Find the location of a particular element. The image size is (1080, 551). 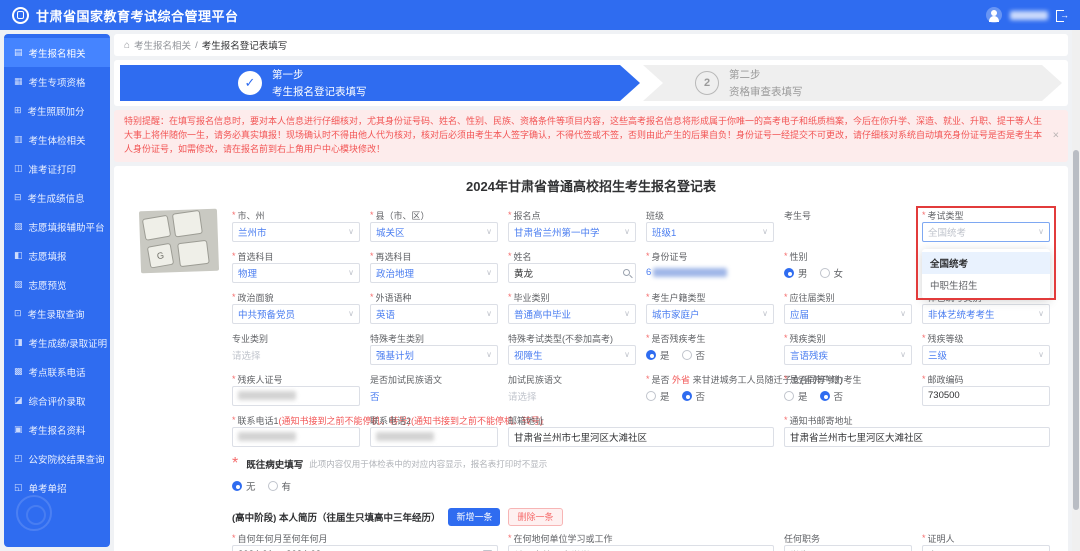

exam-type-dropdown: 全国统考 中职生招生 is located at coordinates (986, 273).